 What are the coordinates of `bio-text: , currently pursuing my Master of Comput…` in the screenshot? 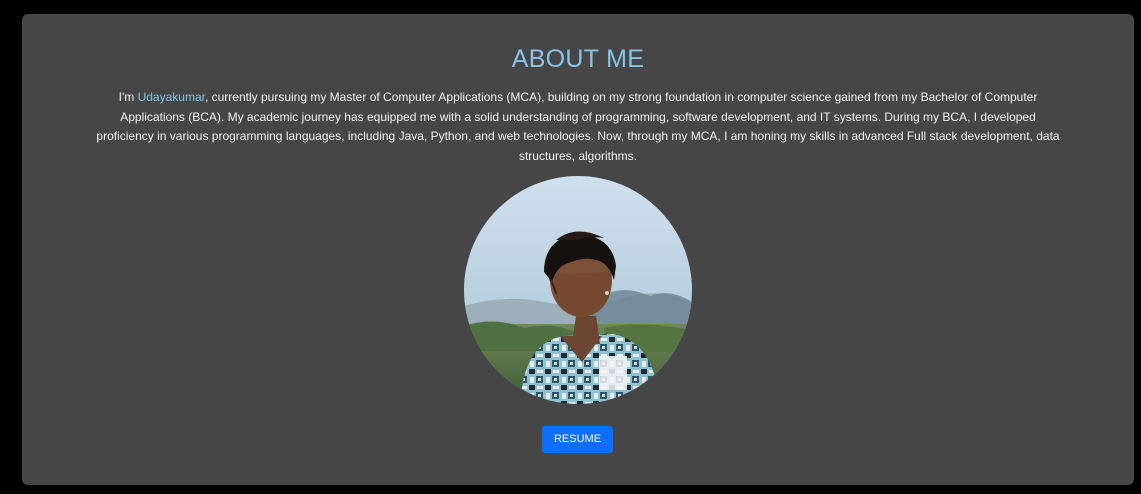 It's located at (578, 126).